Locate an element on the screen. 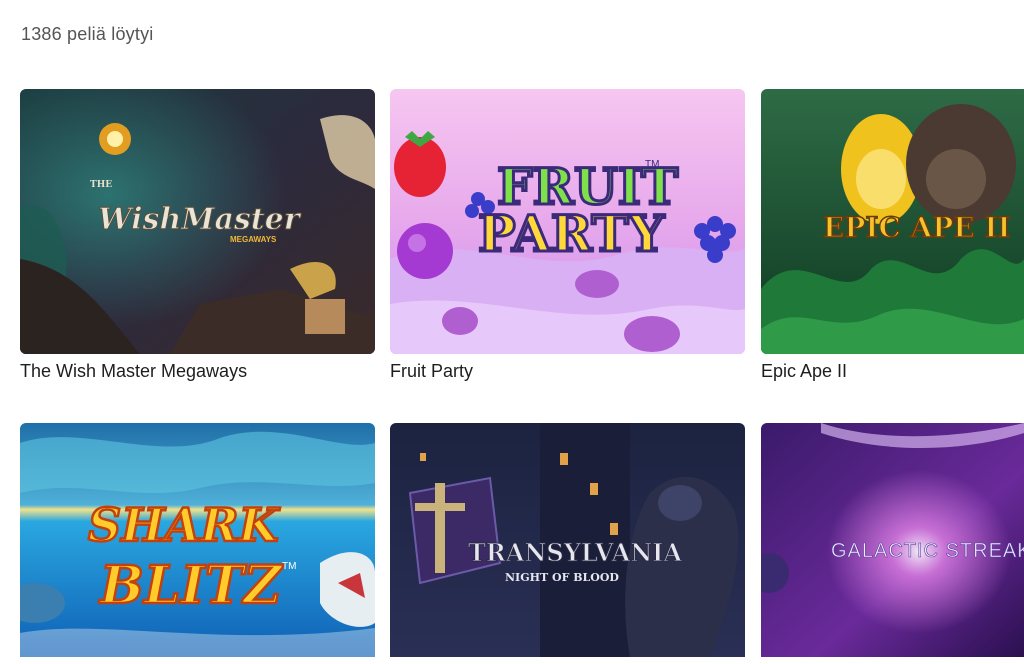  game-title: Epic Ape II is located at coordinates (892, 371).